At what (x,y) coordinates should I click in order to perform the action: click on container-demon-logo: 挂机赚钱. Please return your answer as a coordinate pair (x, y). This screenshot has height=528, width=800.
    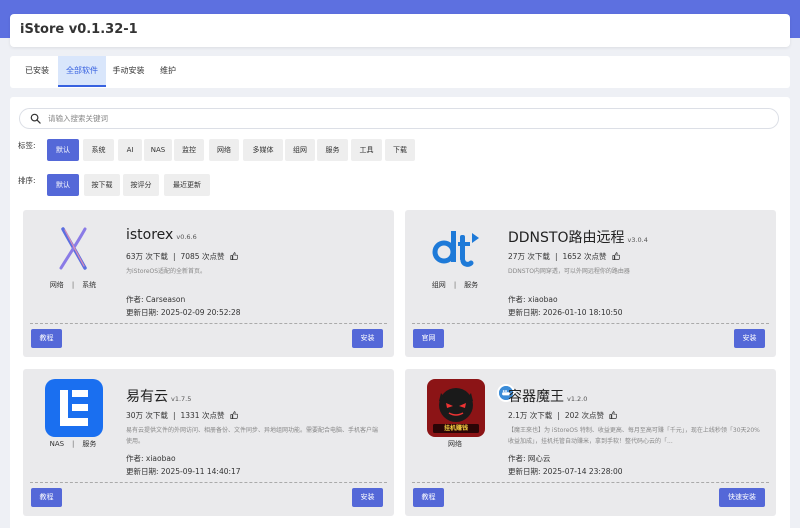
    Looking at the image, I should click on (471, 408).